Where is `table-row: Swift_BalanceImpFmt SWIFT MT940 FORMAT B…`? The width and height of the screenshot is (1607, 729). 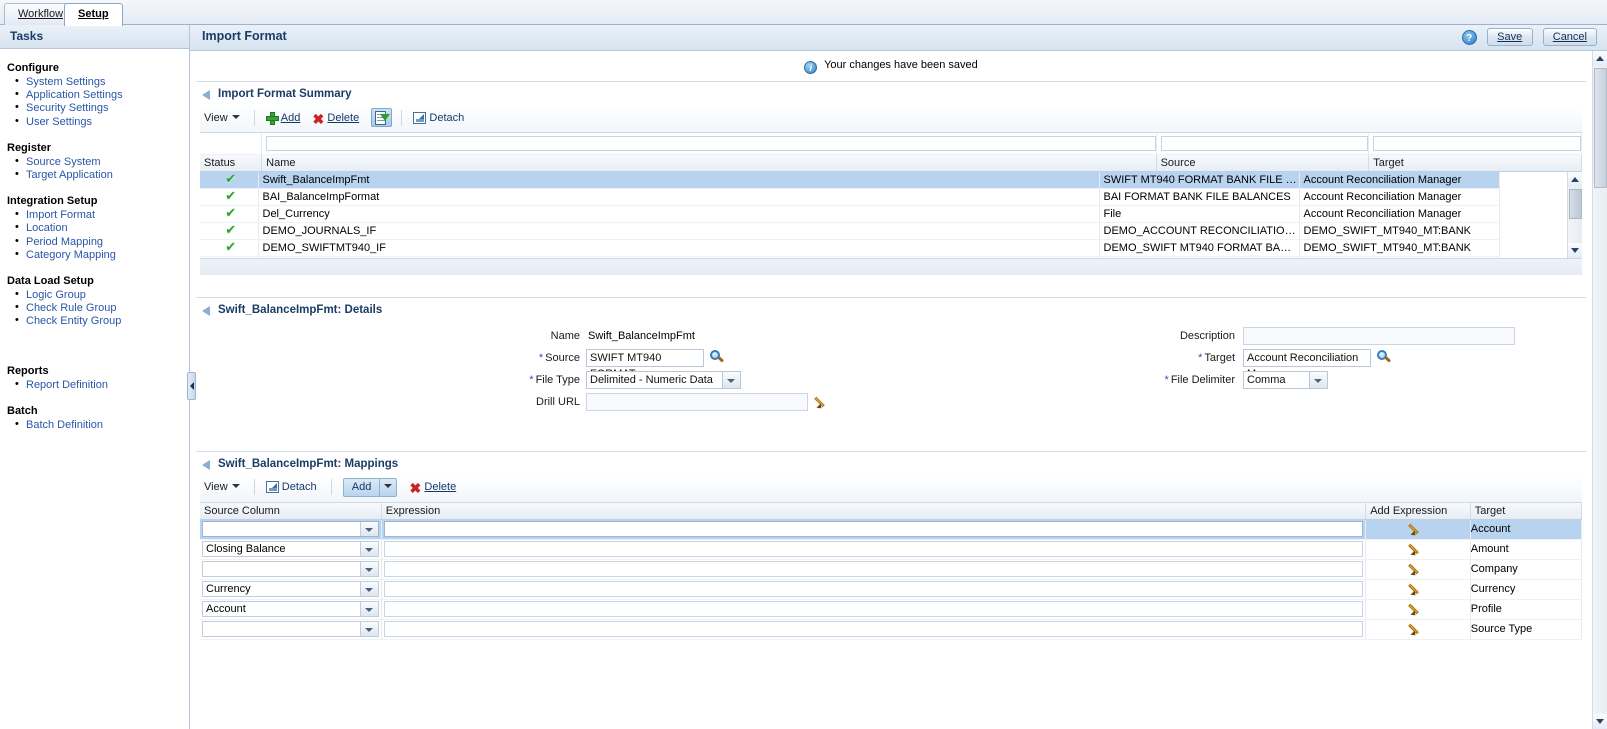
table-row: Swift_BalanceImpFmt SWIFT MT940 FORMAT B… is located at coordinates (850, 180).